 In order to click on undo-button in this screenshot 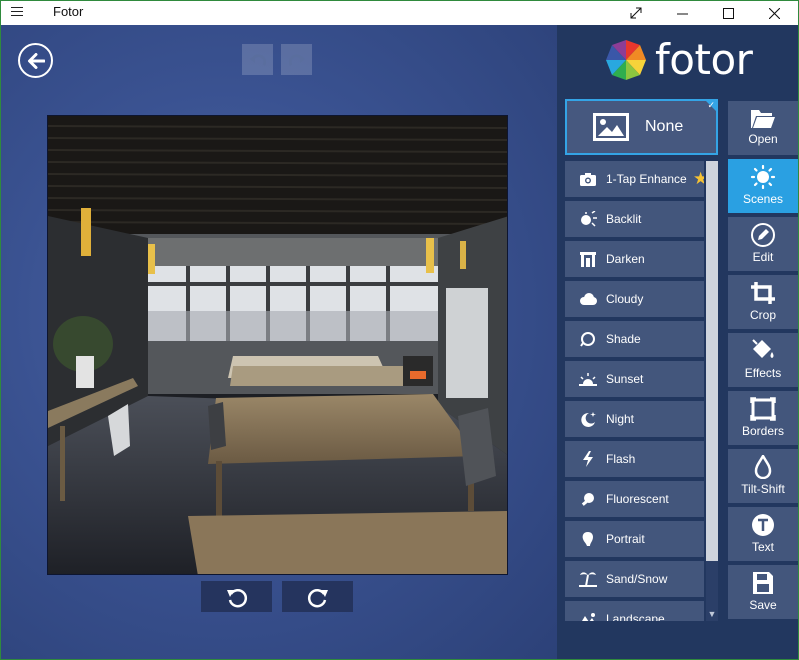, I will do `click(257, 59)`.